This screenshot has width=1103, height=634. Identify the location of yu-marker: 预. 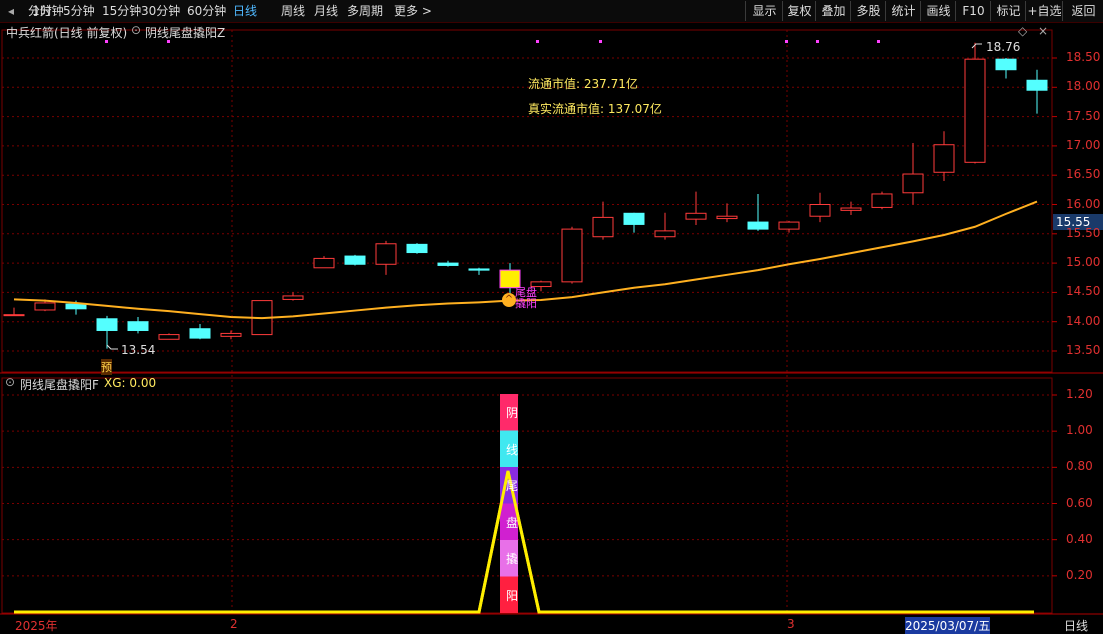
(106, 367).